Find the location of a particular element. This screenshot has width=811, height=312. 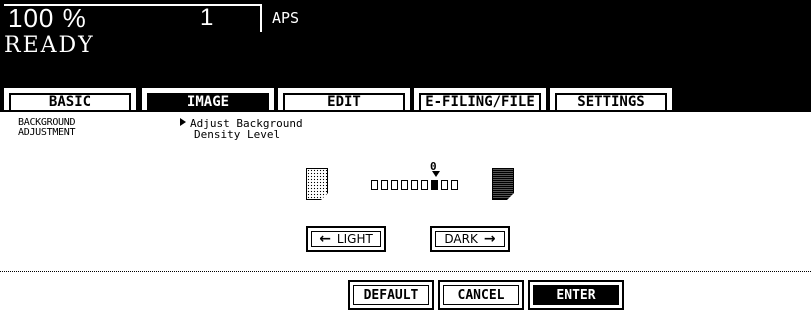

dark-page-icon is located at coordinates (503, 184).